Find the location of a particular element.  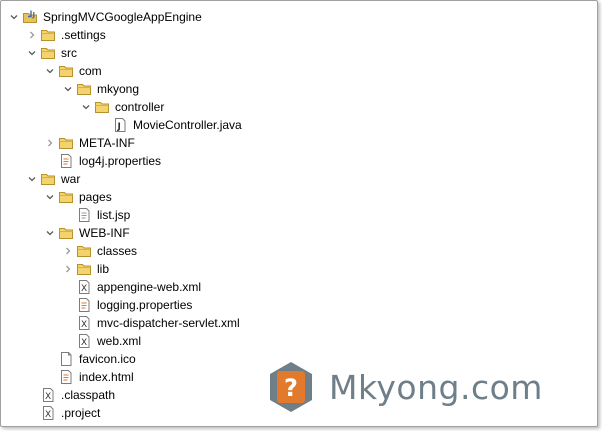

tree-item: .settings is located at coordinates (66, 35).